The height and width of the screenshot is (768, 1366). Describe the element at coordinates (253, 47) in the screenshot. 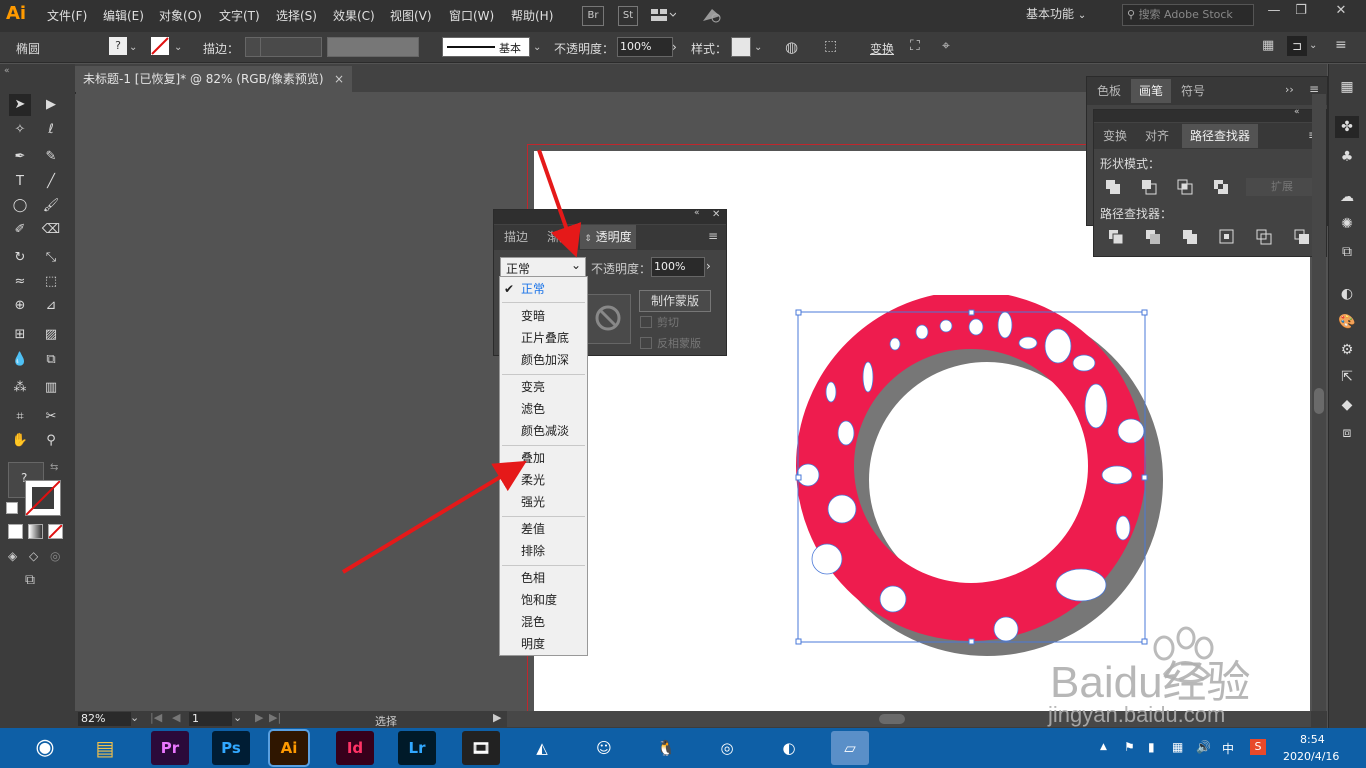

I see `stroke-weight-stepper` at that location.